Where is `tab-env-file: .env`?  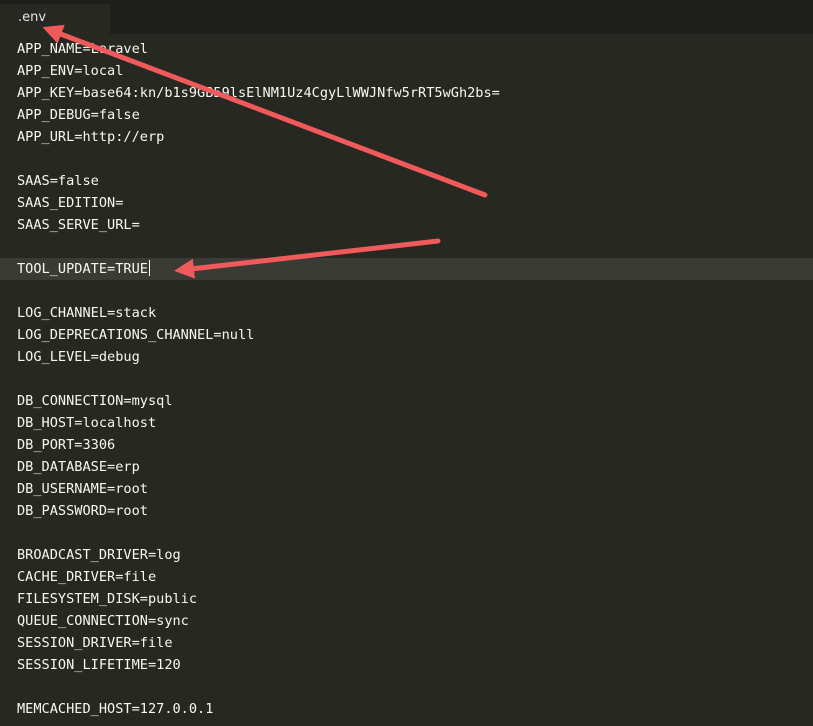
tab-env-file: .env is located at coordinates (55, 19).